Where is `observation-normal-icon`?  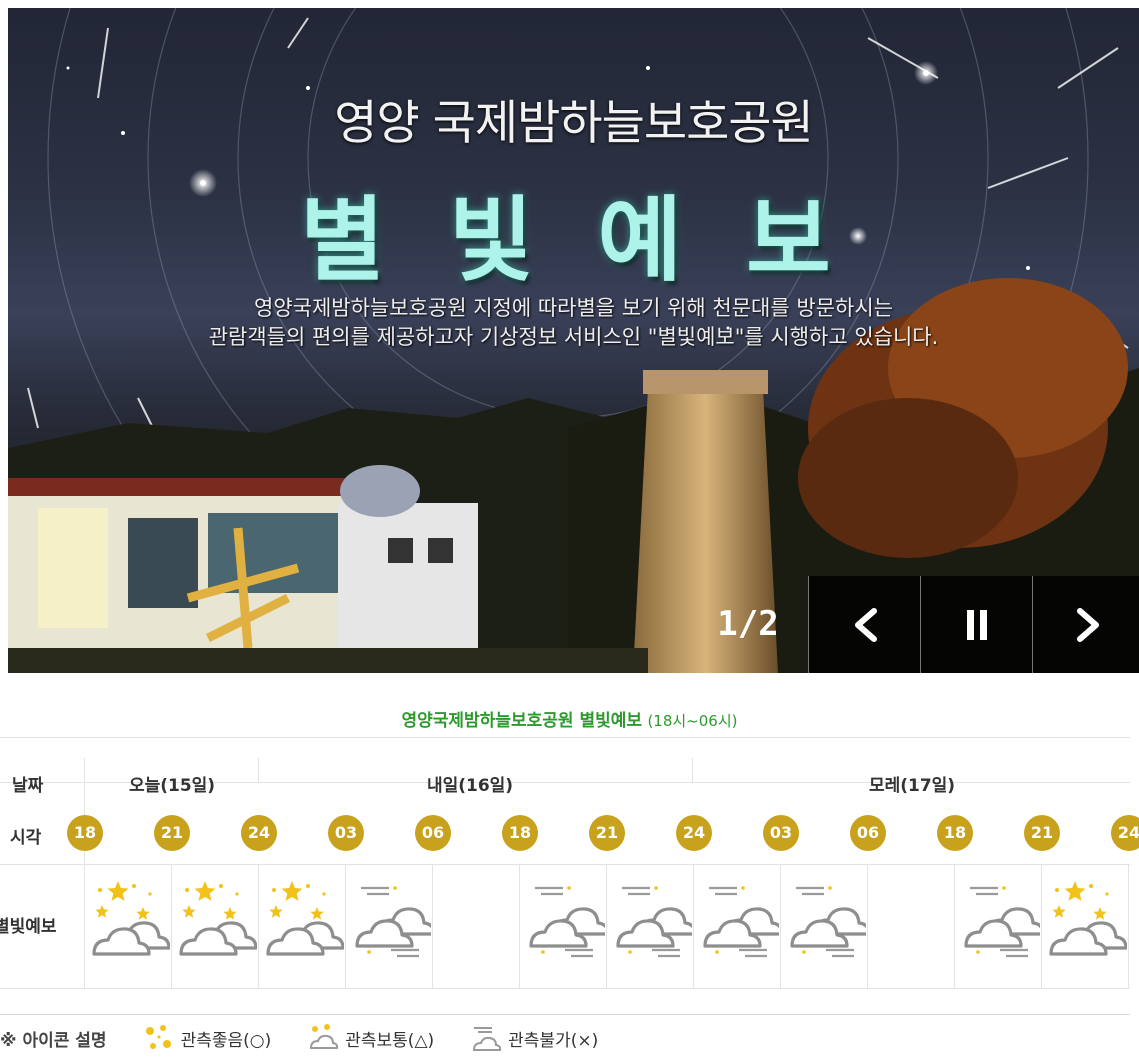 observation-normal-icon is located at coordinates (324, 1036).